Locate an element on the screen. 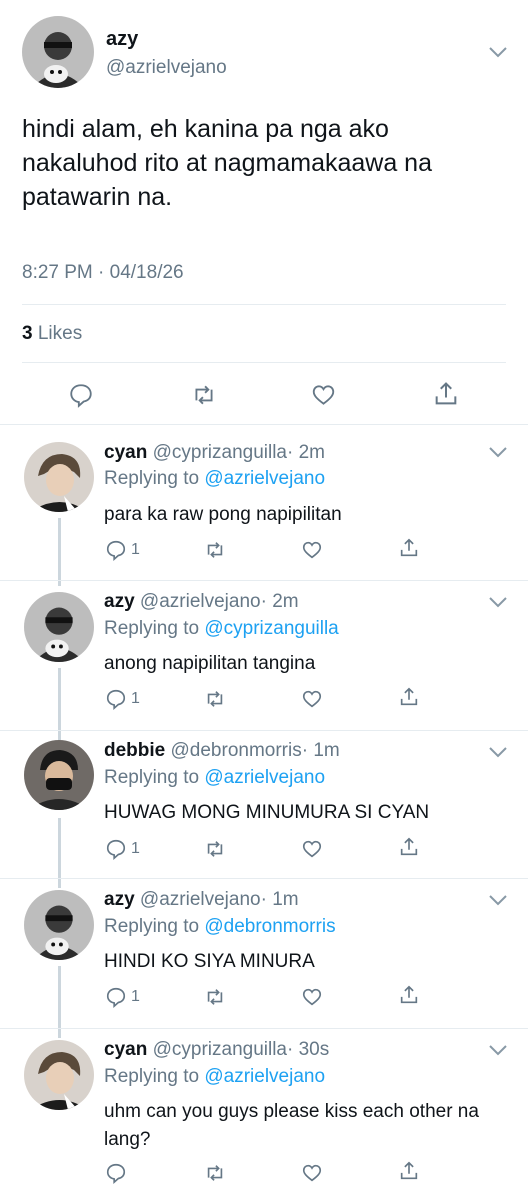 Image resolution: width=528 pixels, height=1200 pixels. author-display-name: azy is located at coordinates (122, 39).